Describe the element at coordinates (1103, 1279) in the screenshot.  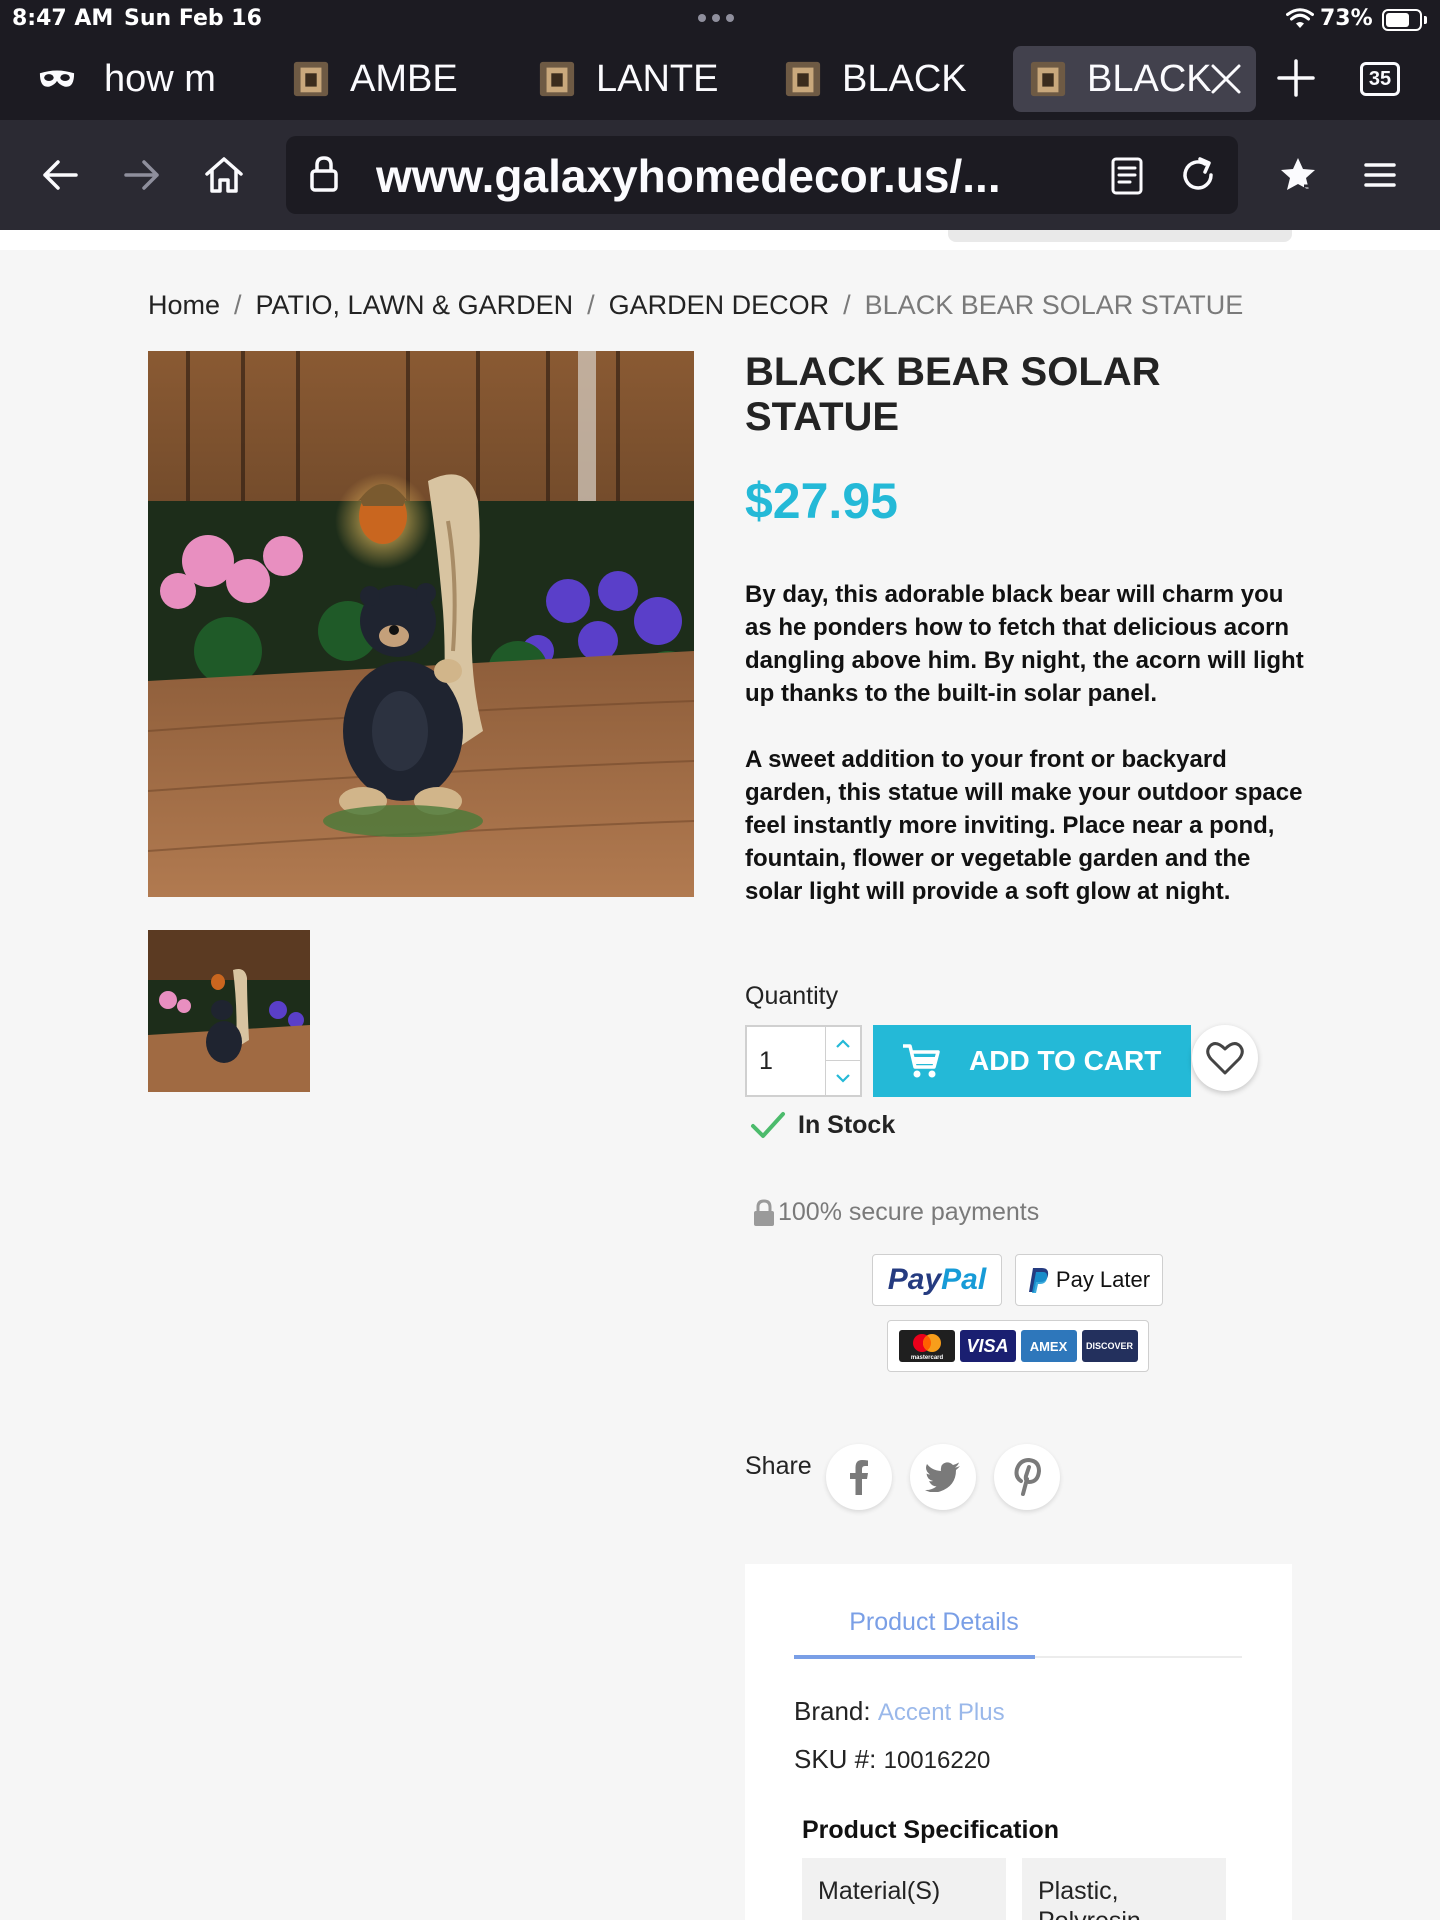
I see `pay-later-label: Pay Later` at that location.